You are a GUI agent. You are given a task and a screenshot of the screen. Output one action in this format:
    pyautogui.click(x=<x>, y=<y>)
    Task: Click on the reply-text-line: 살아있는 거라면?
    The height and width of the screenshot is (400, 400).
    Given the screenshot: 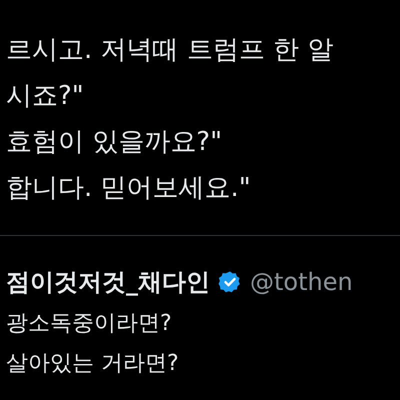 What is the action you would take?
    pyautogui.click(x=93, y=364)
    